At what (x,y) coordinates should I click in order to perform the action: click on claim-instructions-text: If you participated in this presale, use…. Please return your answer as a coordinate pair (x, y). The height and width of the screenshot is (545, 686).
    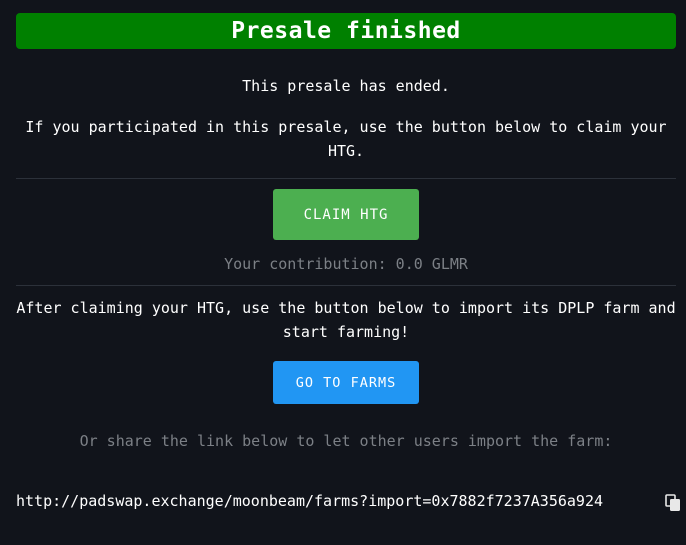
    Looking at the image, I should click on (346, 139).